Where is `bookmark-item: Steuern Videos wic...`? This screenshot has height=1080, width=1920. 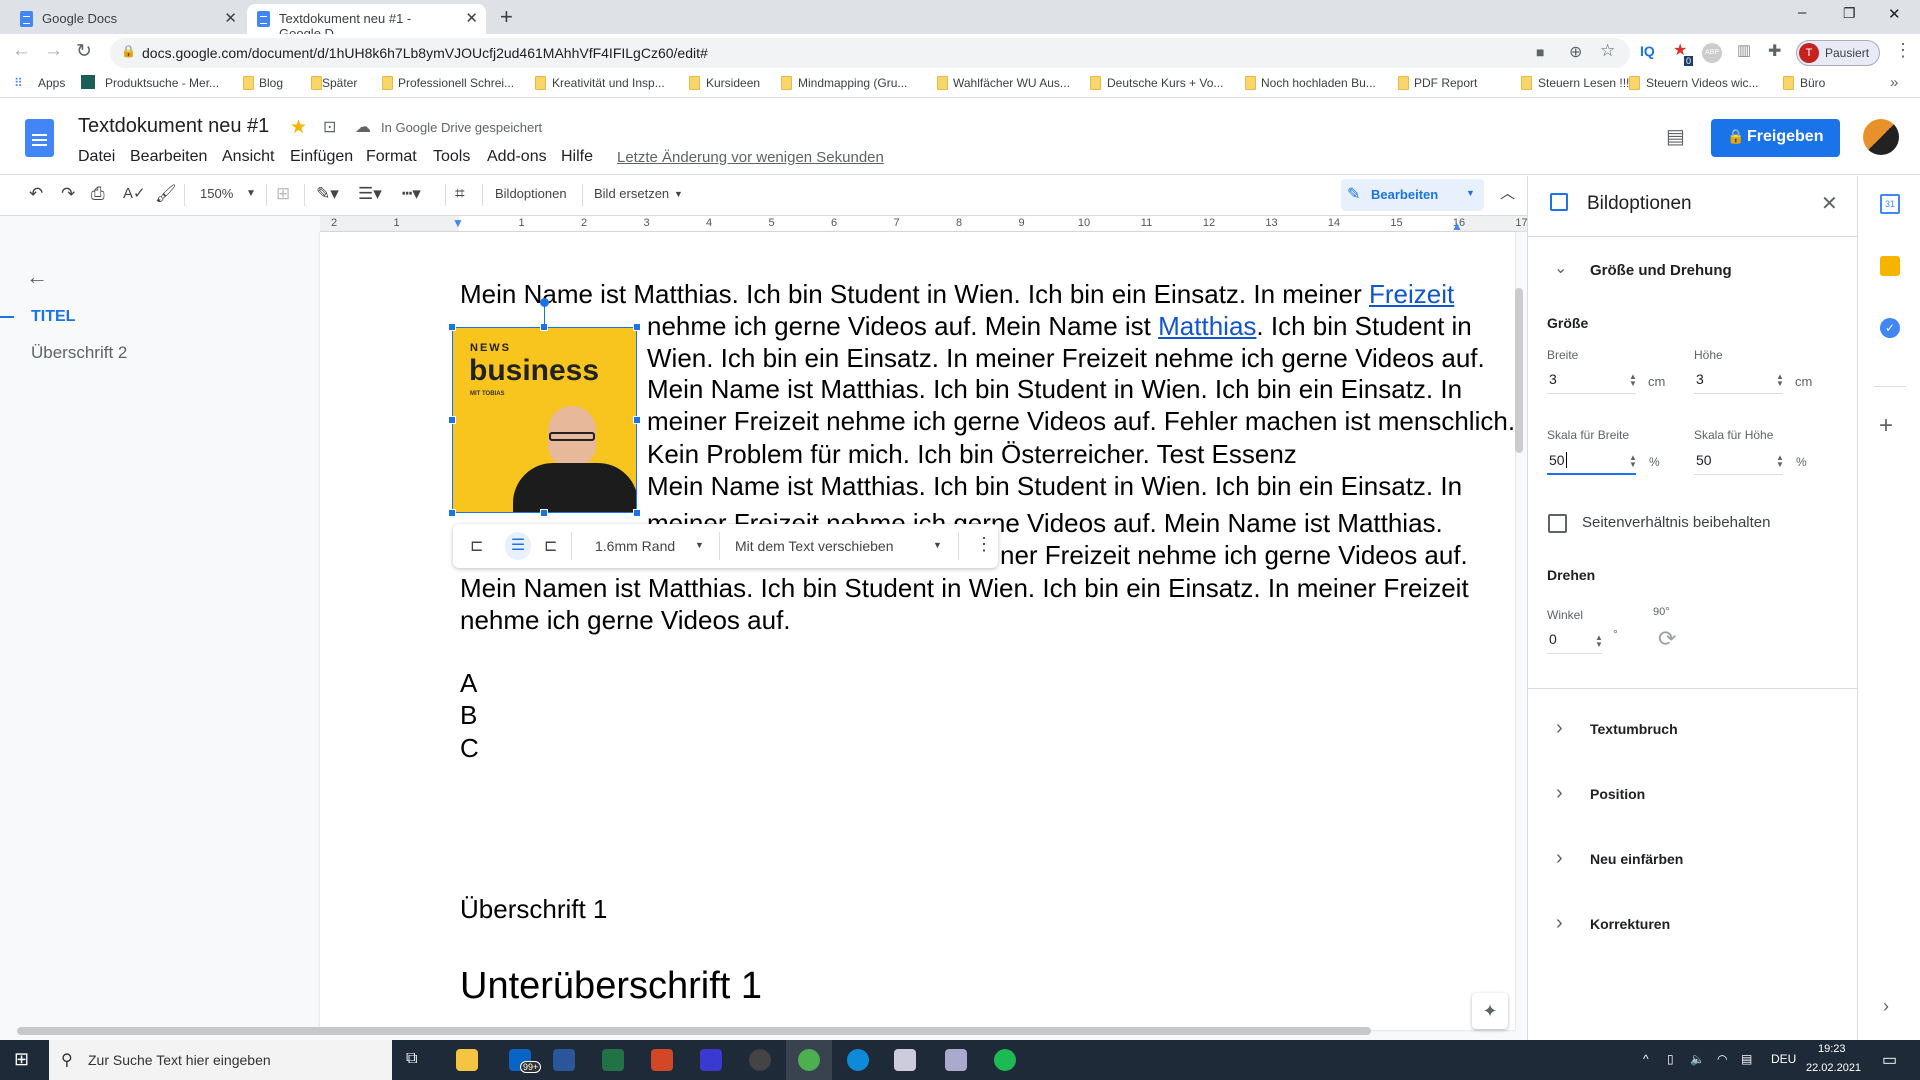
bookmark-item: Steuern Videos wic... is located at coordinates (1702, 83).